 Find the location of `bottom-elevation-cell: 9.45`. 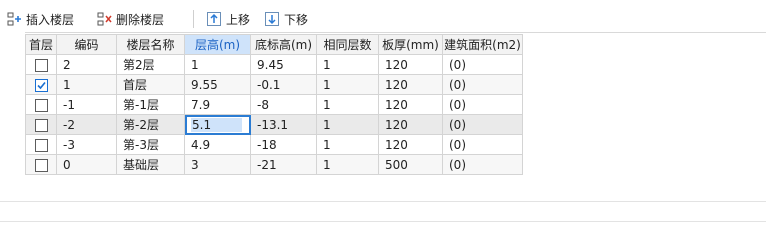

bottom-elevation-cell: 9.45 is located at coordinates (283, 64).